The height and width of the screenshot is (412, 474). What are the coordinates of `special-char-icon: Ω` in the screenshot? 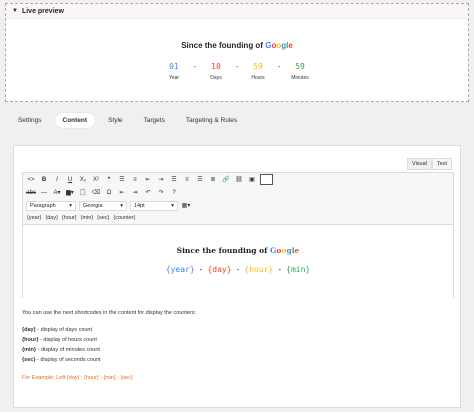 It's located at (109, 193).